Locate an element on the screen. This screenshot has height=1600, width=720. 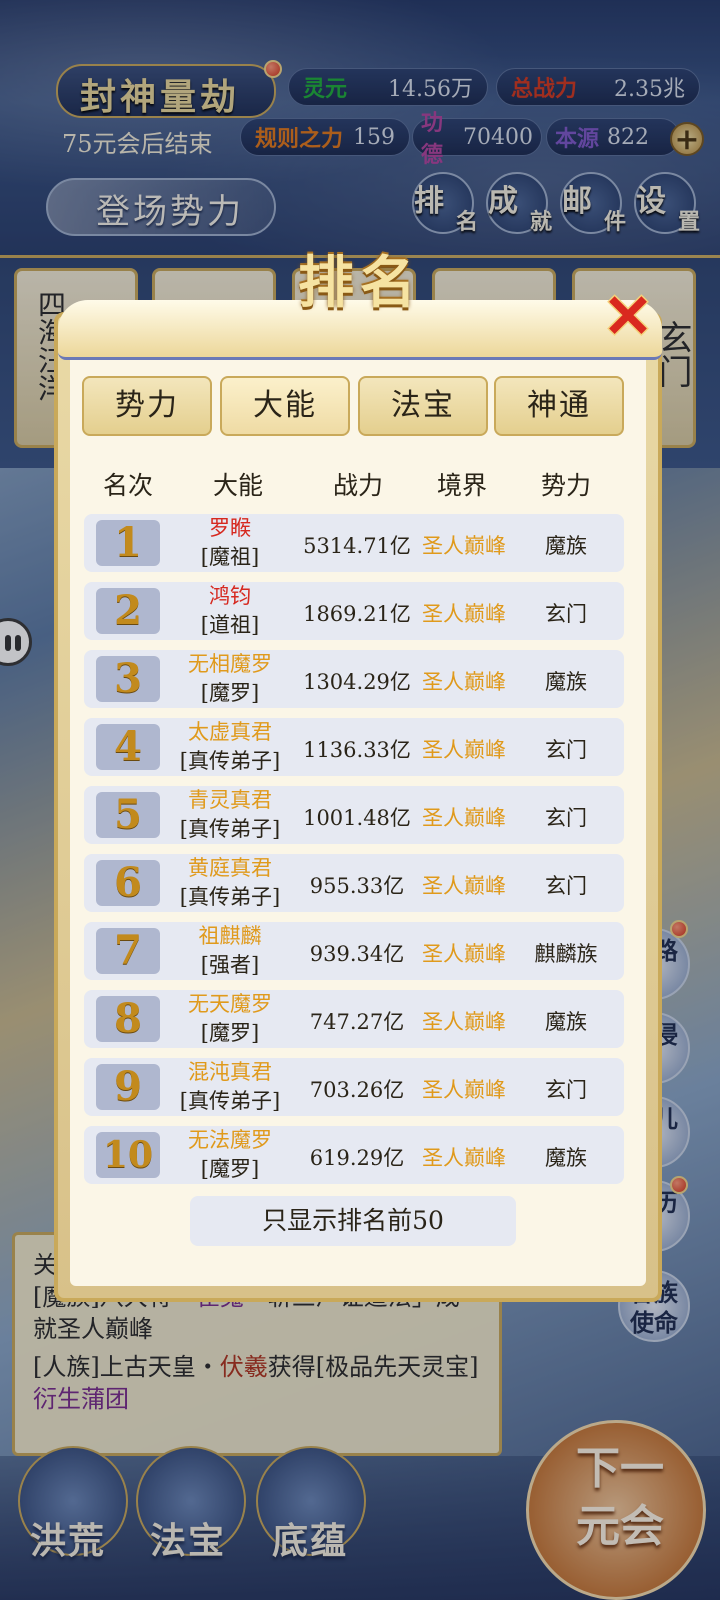
rank-badge: 9 is located at coordinates (128, 1087).